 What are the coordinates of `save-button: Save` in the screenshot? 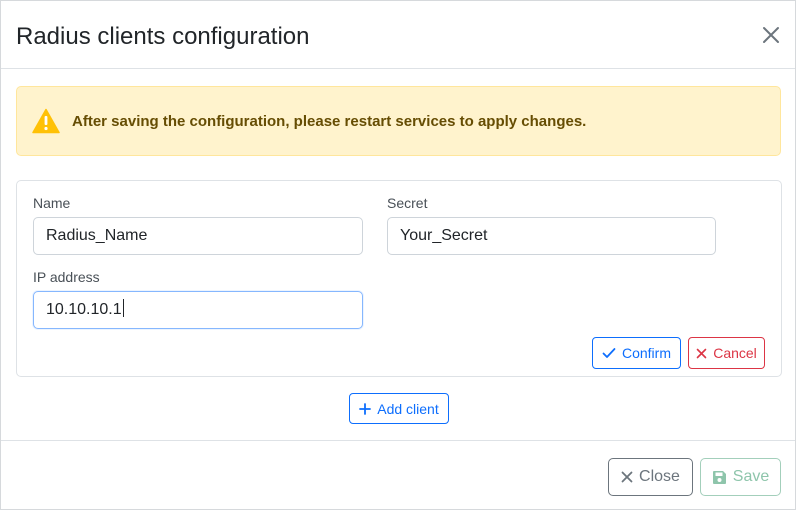 It's located at (740, 477).